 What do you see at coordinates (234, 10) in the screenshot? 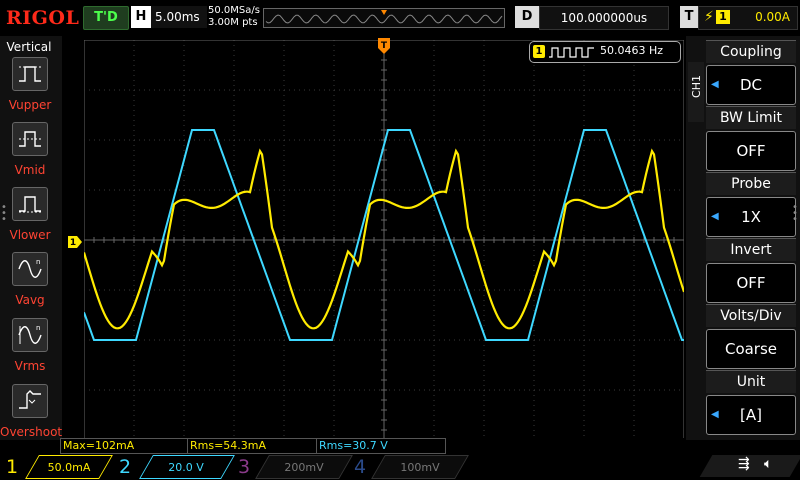
I see `sample-rate: 50.0MSa/s` at bounding box center [234, 10].